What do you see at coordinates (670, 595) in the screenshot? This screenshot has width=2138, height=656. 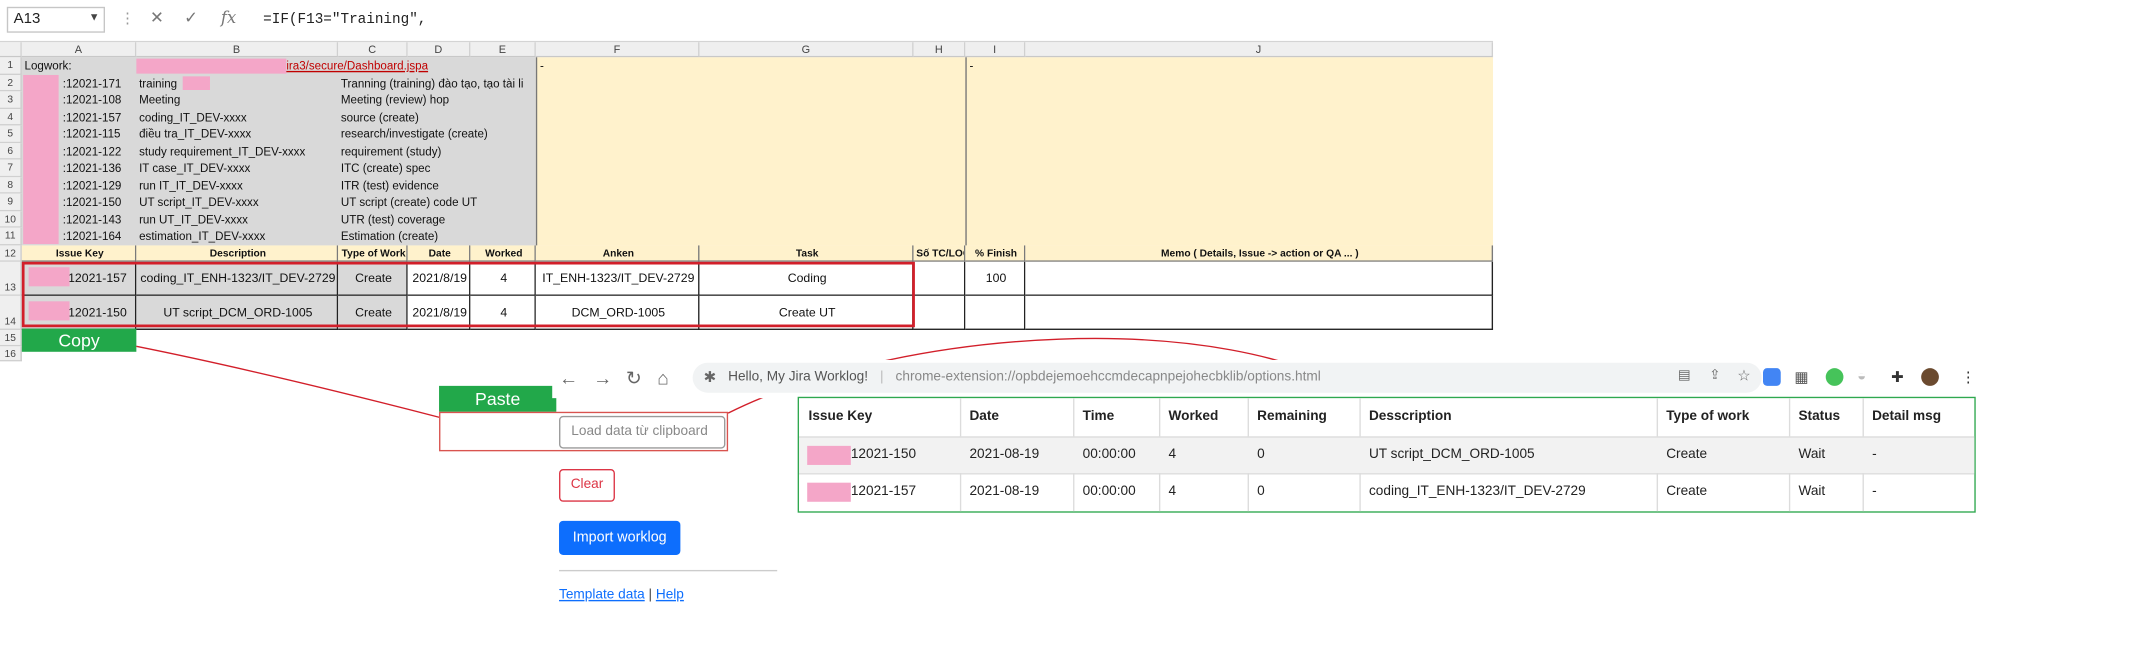 I see `help-link: Help` at bounding box center [670, 595].